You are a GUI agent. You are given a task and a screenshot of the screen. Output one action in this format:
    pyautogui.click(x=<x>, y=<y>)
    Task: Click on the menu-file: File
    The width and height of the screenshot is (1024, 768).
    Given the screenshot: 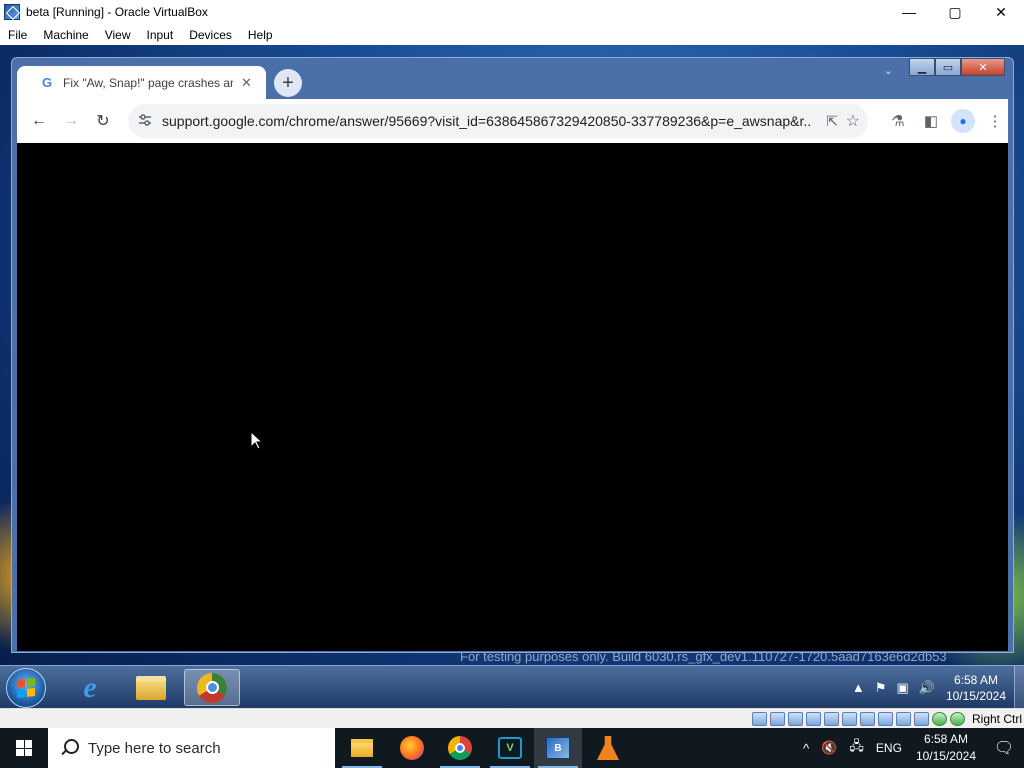 What is the action you would take?
    pyautogui.click(x=17, y=35)
    